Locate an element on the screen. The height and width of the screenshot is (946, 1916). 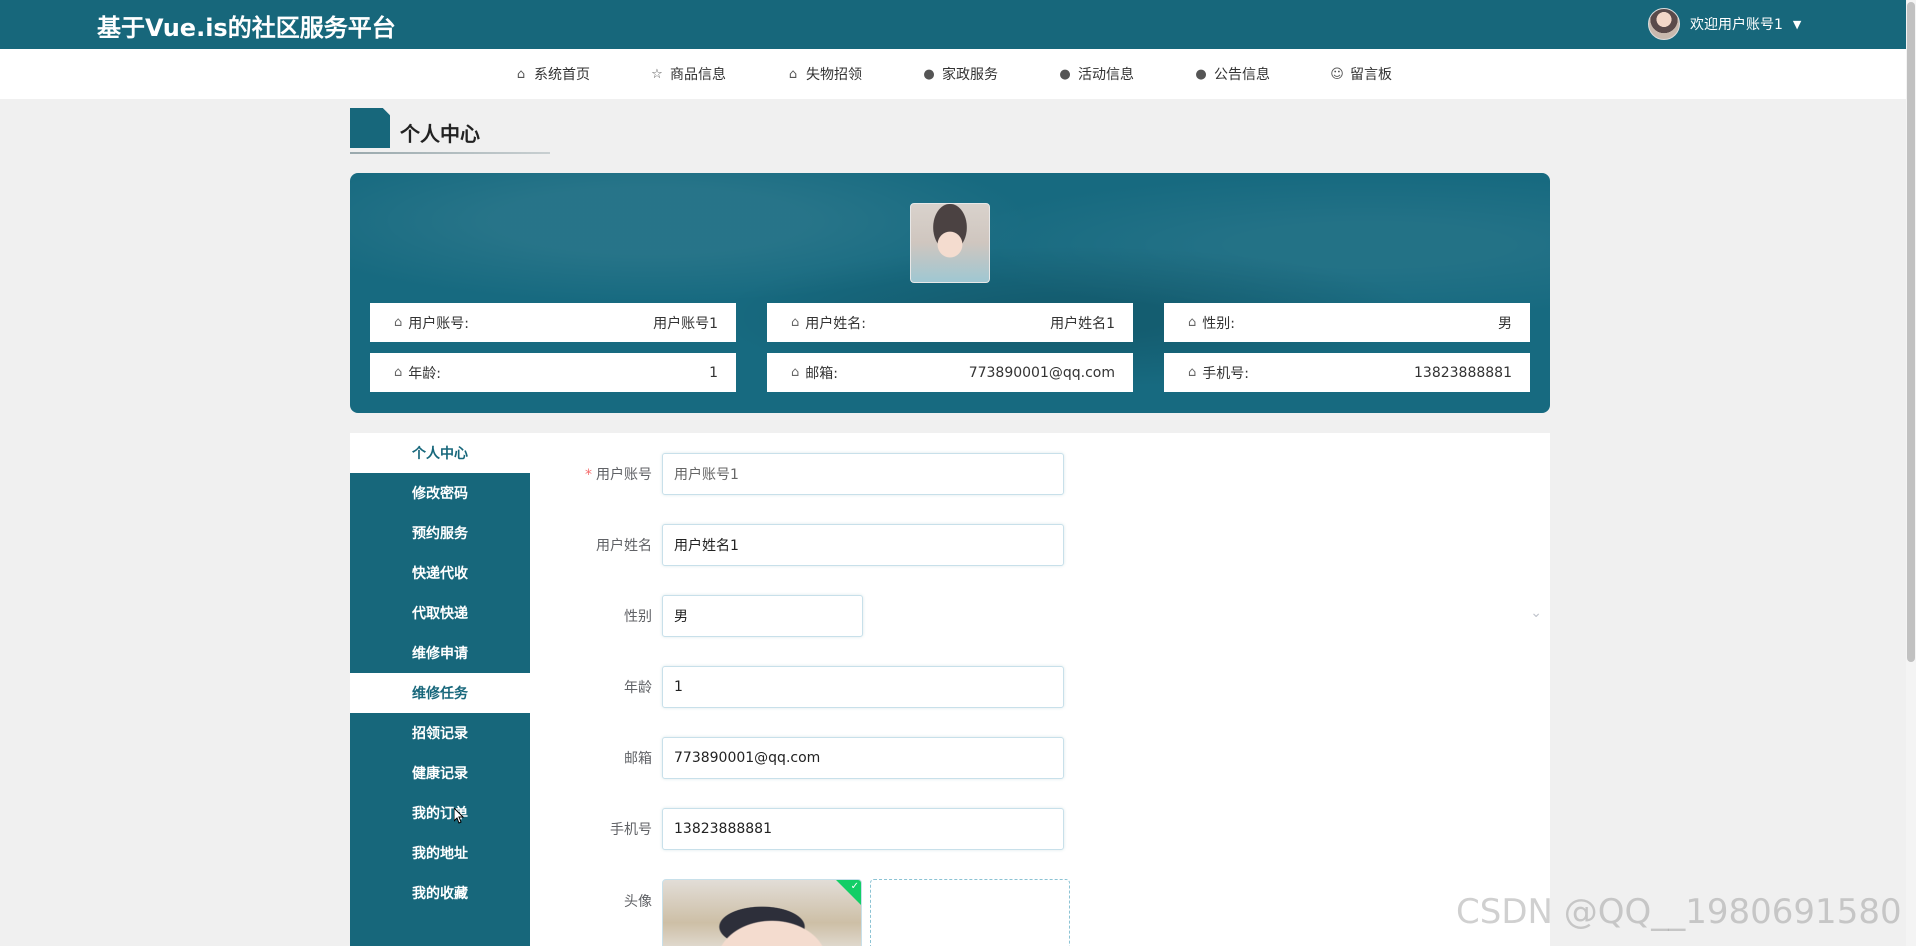
info-label: 性别: is located at coordinates (1218, 323).